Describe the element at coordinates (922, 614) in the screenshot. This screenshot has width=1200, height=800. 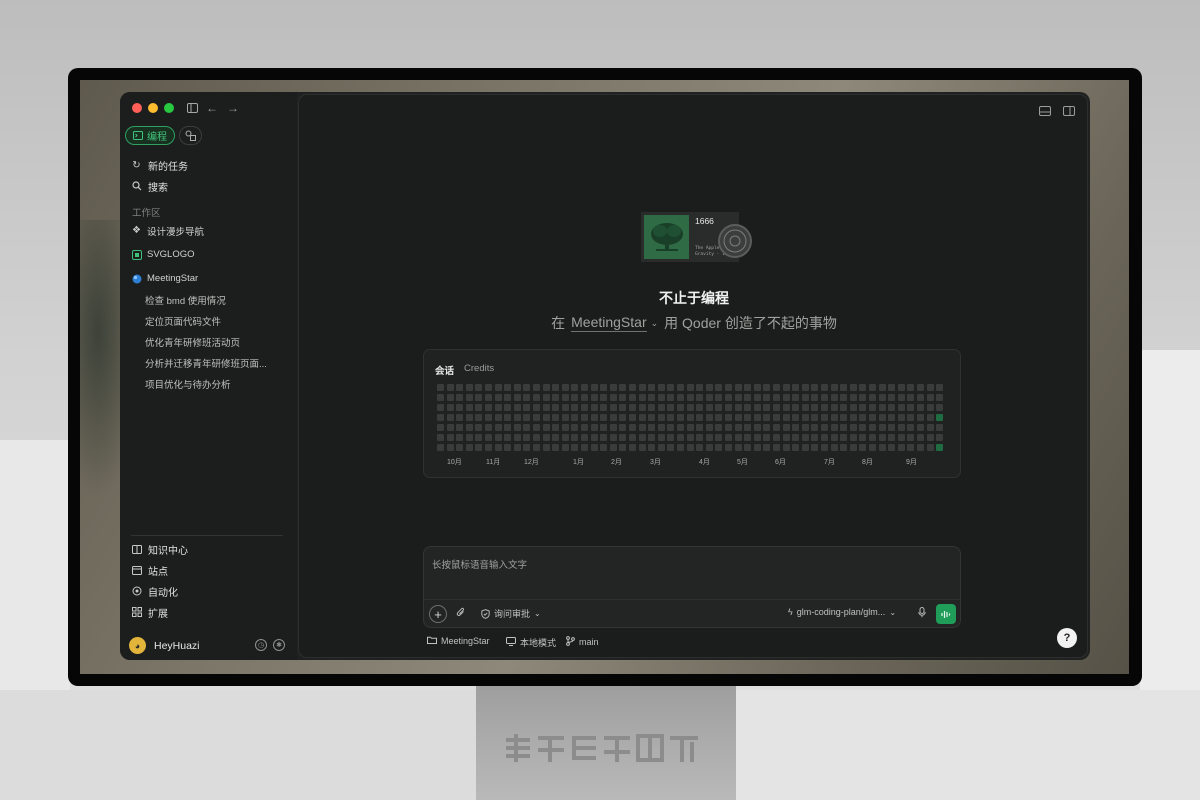
I see `microphone-icon` at that location.